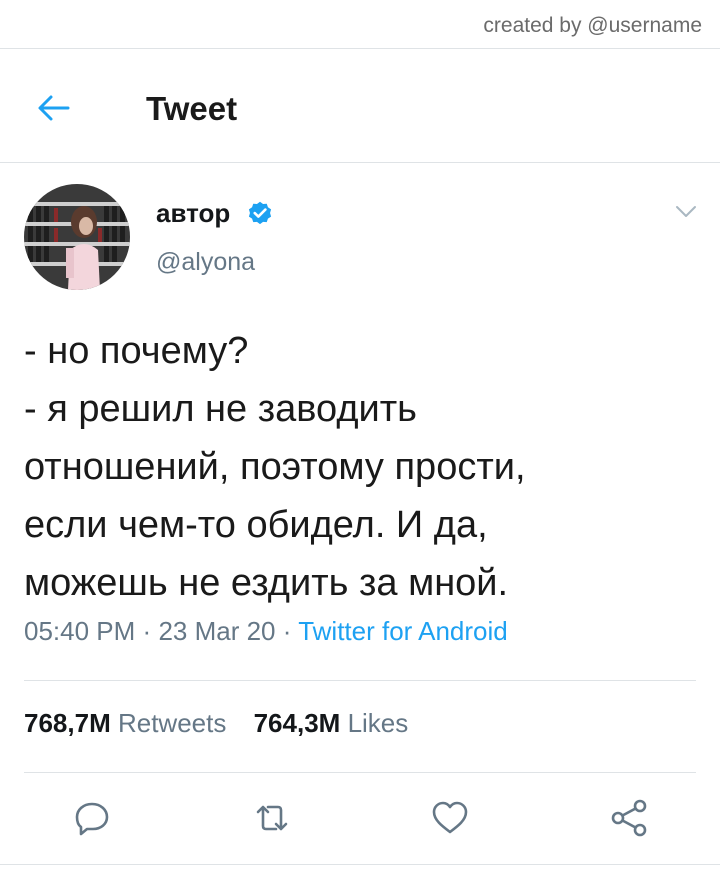 The height and width of the screenshot is (878, 720). I want to click on tweet-time: 05:40 PM, so click(80, 631).